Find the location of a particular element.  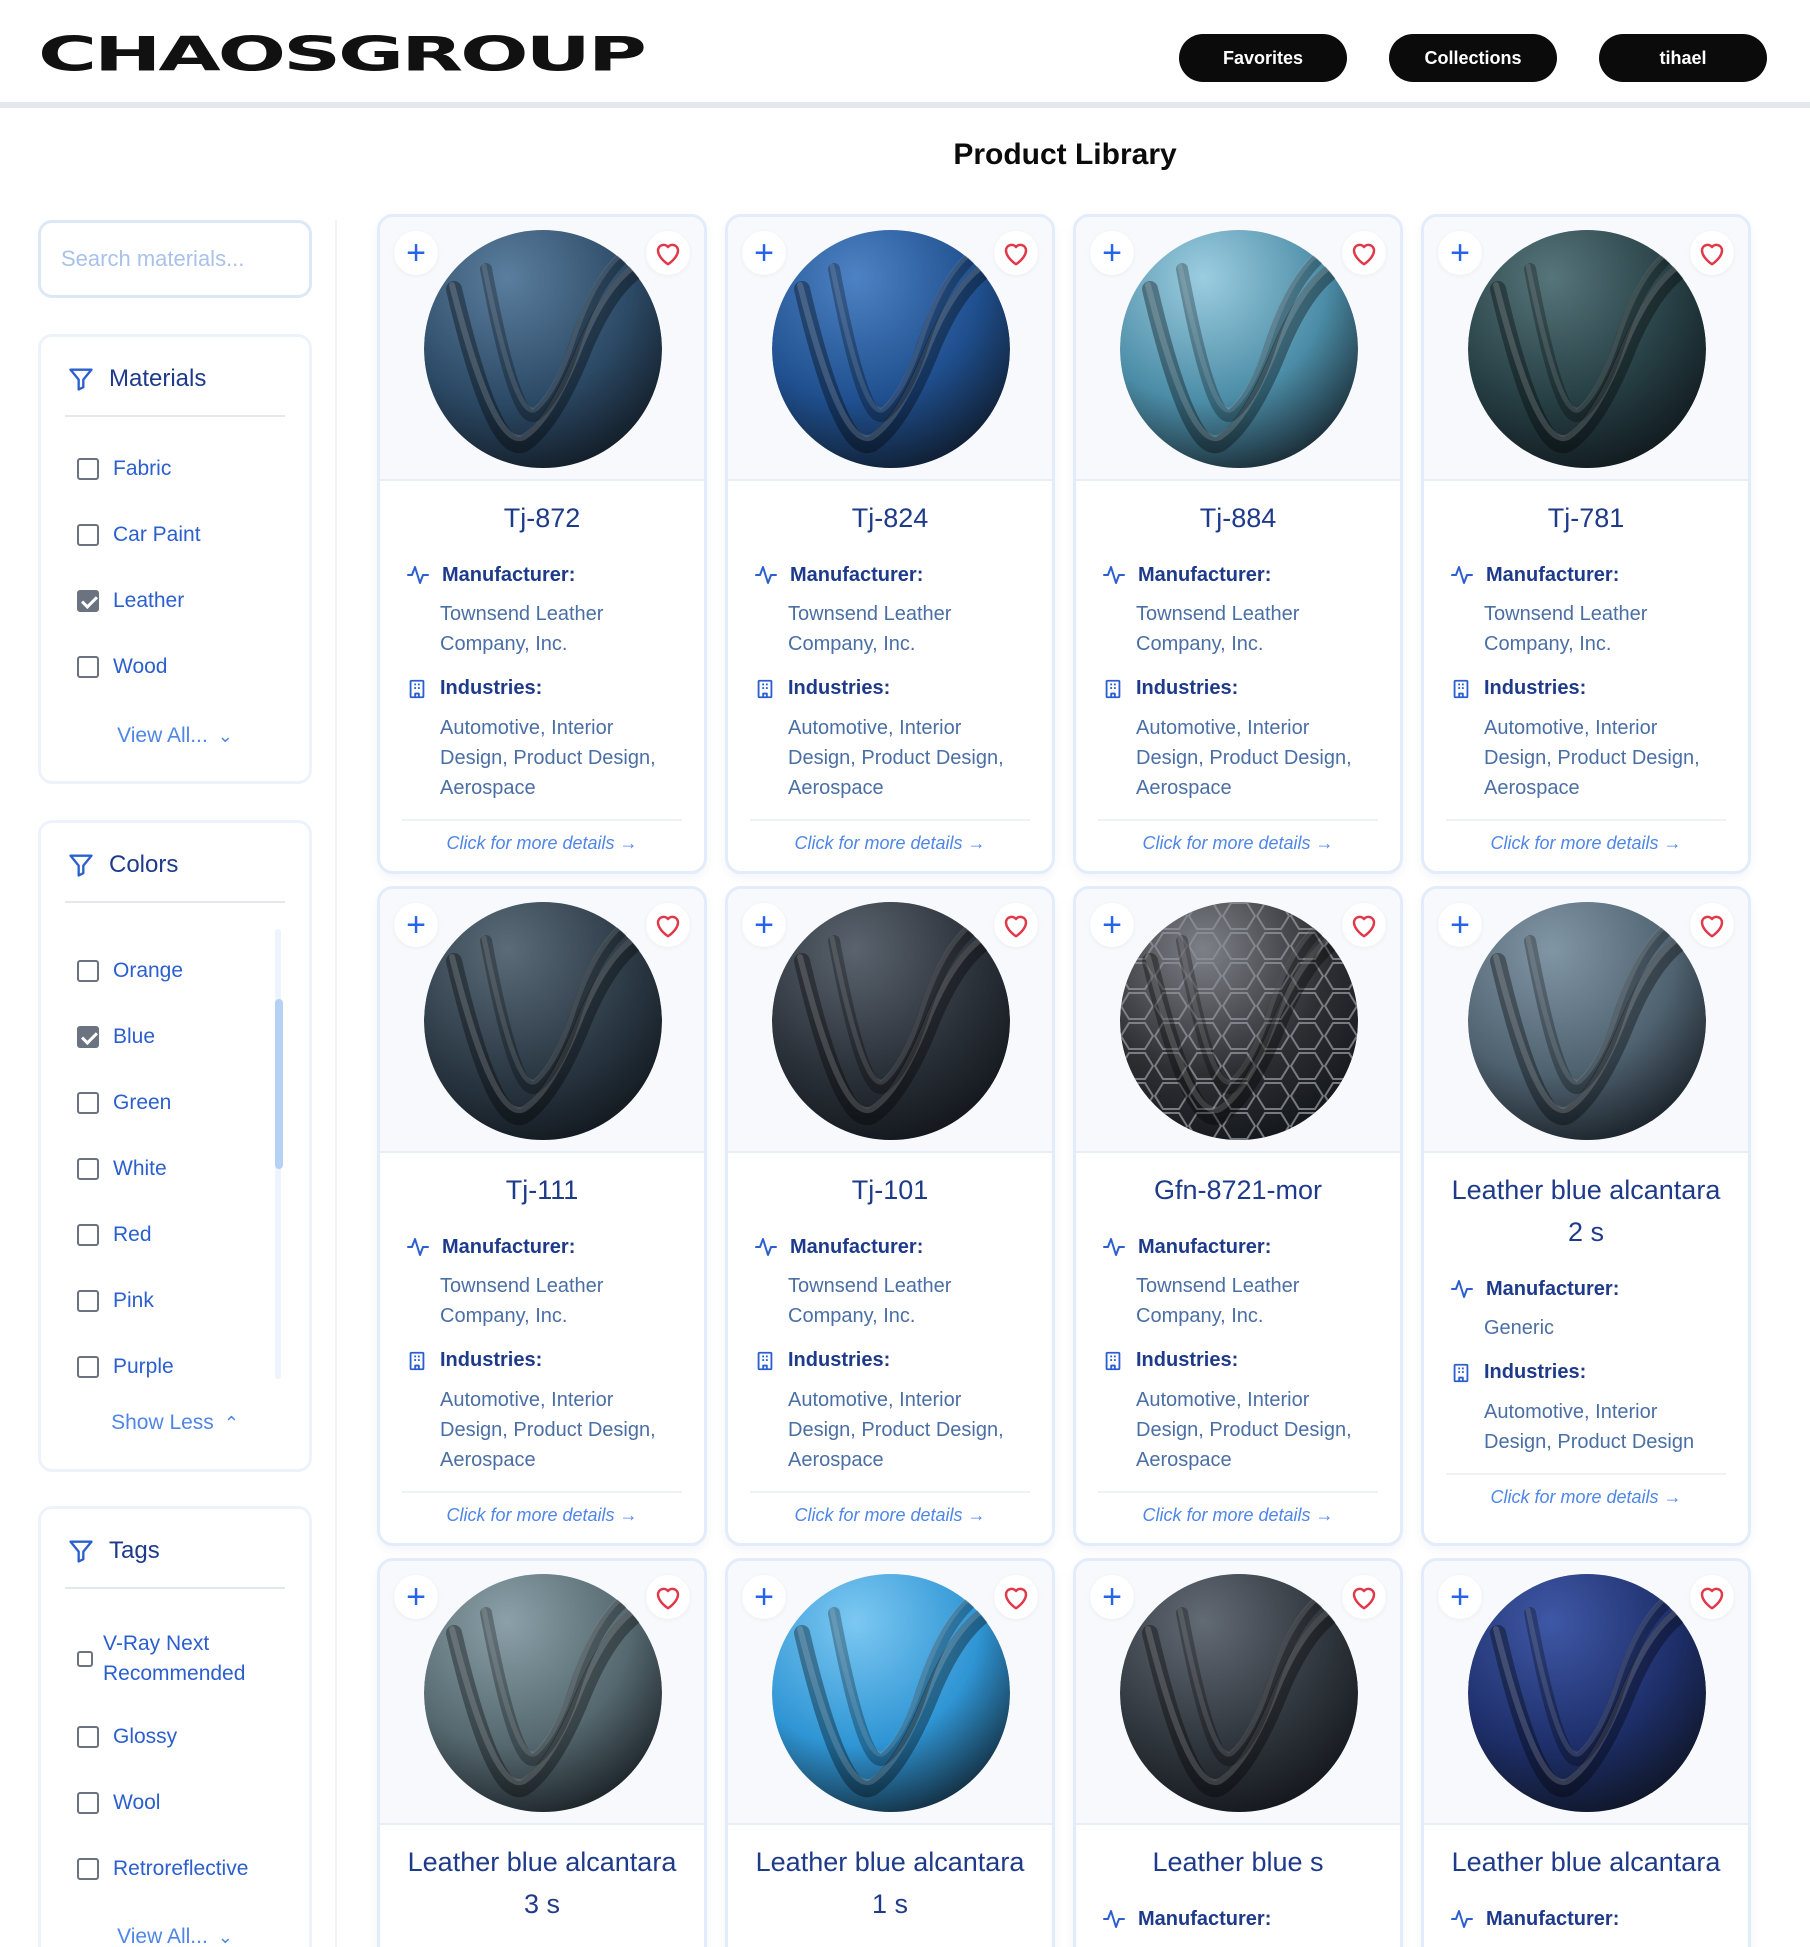

product-title: Leather blue alcantara 3 s is located at coordinates (542, 1883).